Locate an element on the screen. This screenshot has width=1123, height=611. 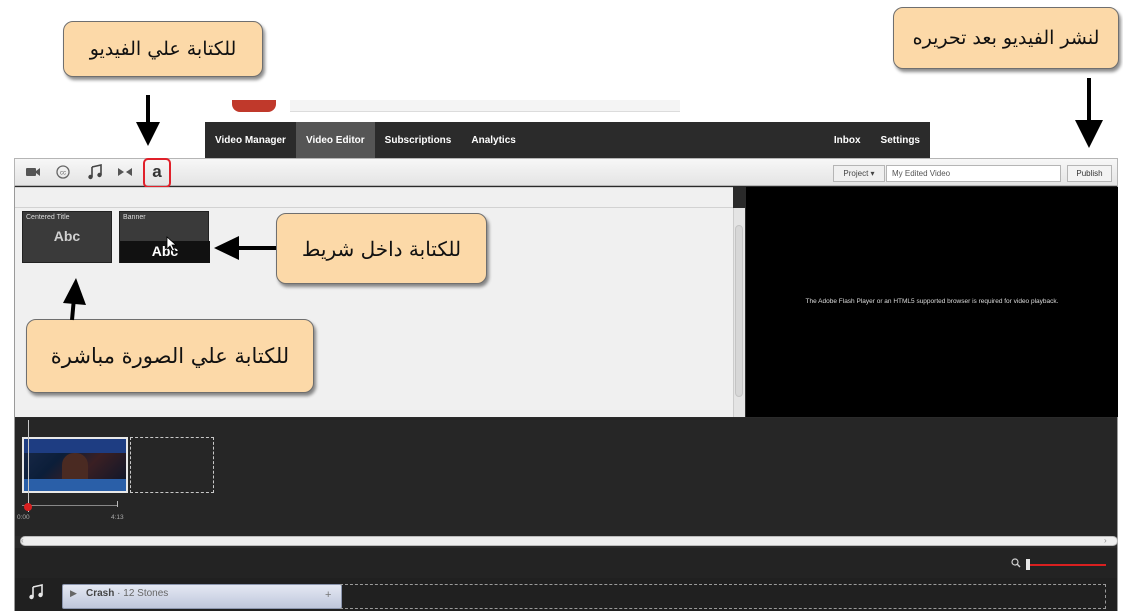
nav-inbox: Inbox is located at coordinates (847, 141).